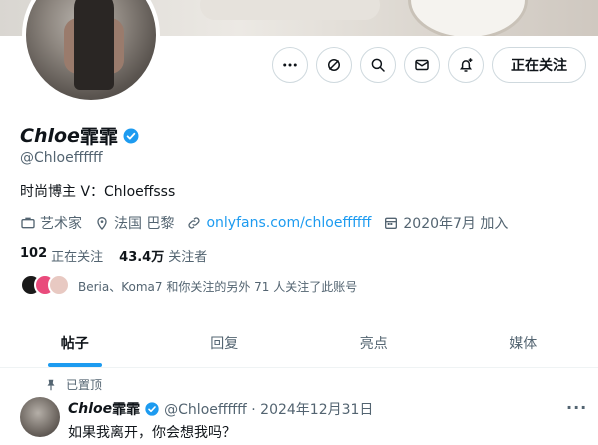 Image resolution: width=598 pixels, height=445 pixels. Describe the element at coordinates (225, 342) in the screenshot. I see `tab-replies: 回复` at that location.